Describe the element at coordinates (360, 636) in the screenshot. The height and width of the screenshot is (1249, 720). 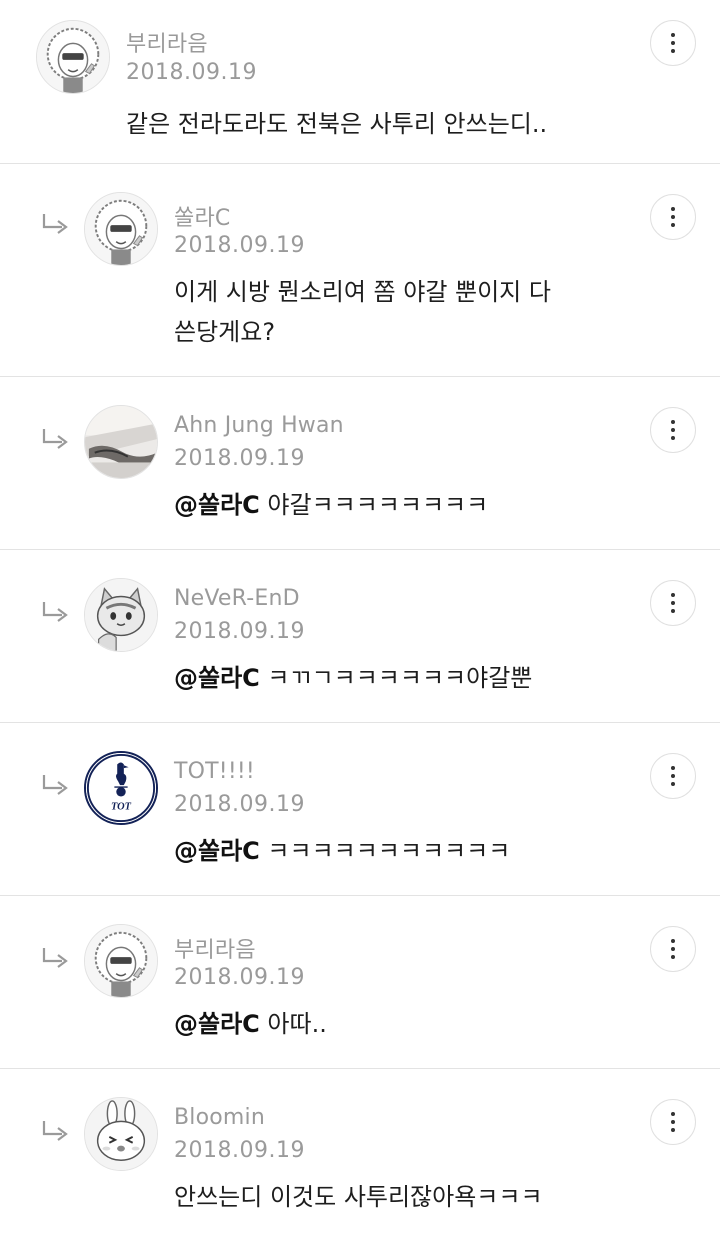
I see `comment-reply: NeVeR-EnD 2018.09.19 @쏠라C ㅋㄲㄱㅋㅋㅋㅋㅋㅋ야갈뿐` at that location.